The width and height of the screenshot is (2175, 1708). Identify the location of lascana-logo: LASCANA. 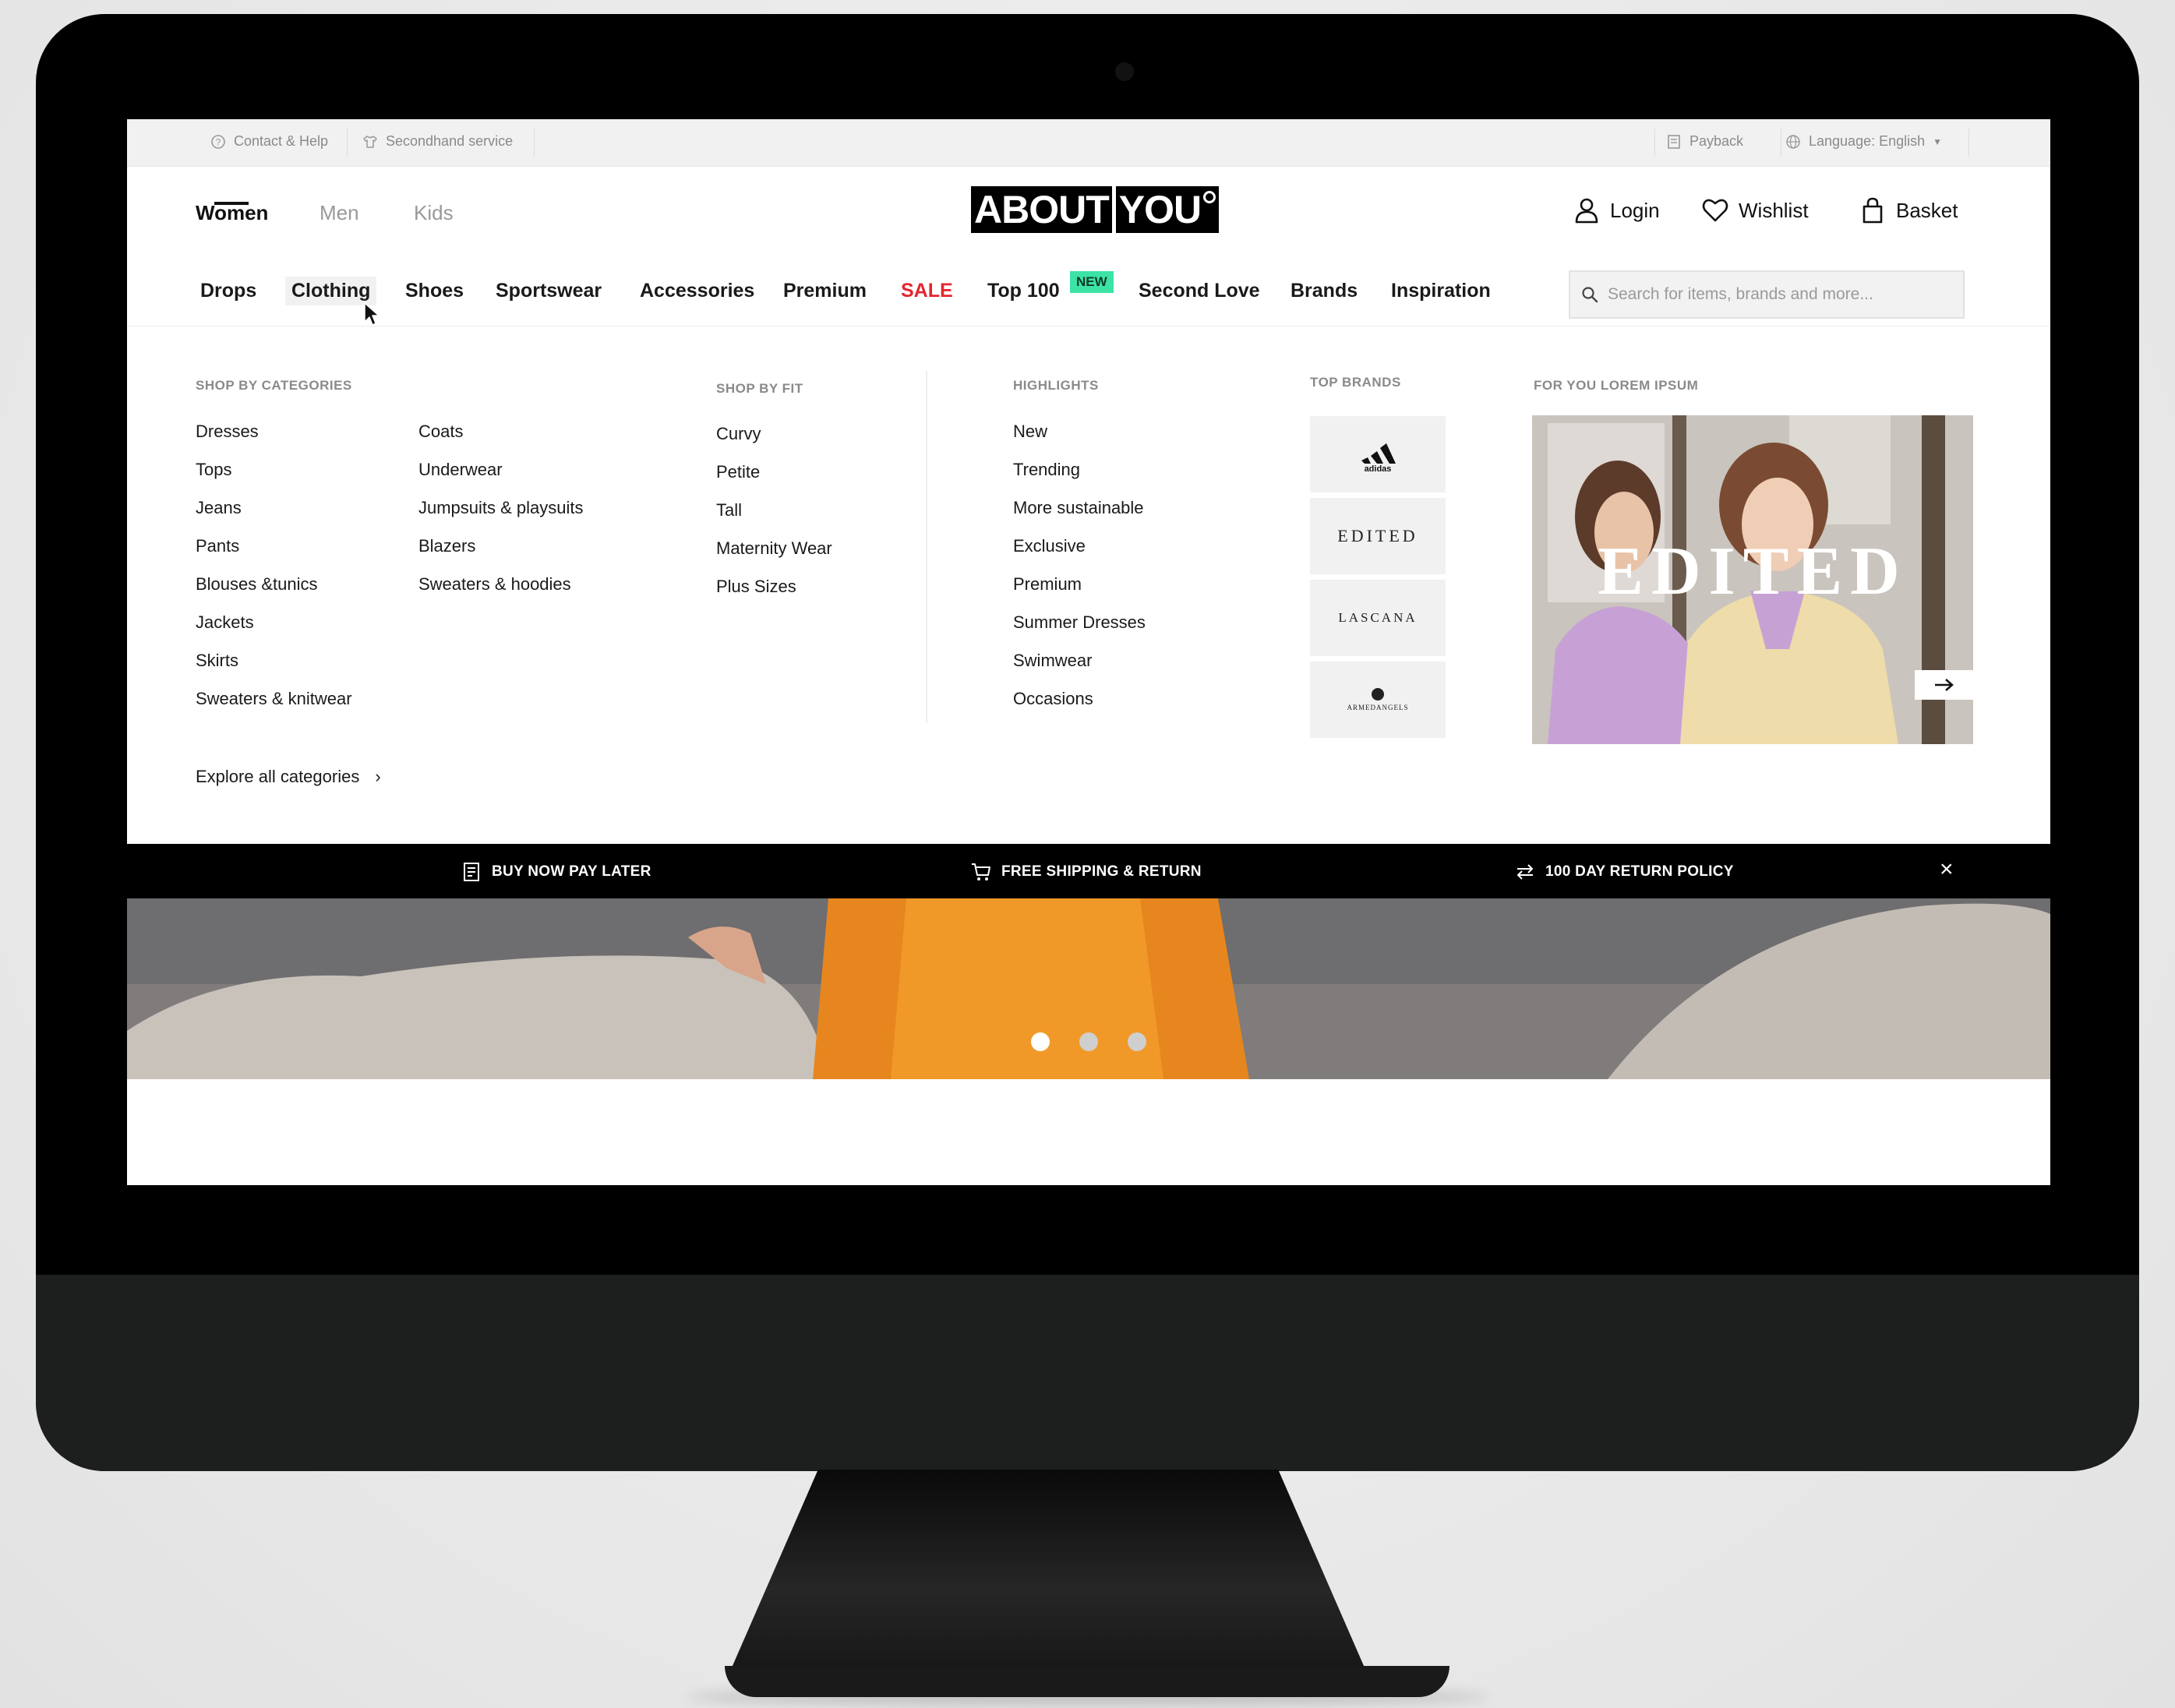
(1378, 618).